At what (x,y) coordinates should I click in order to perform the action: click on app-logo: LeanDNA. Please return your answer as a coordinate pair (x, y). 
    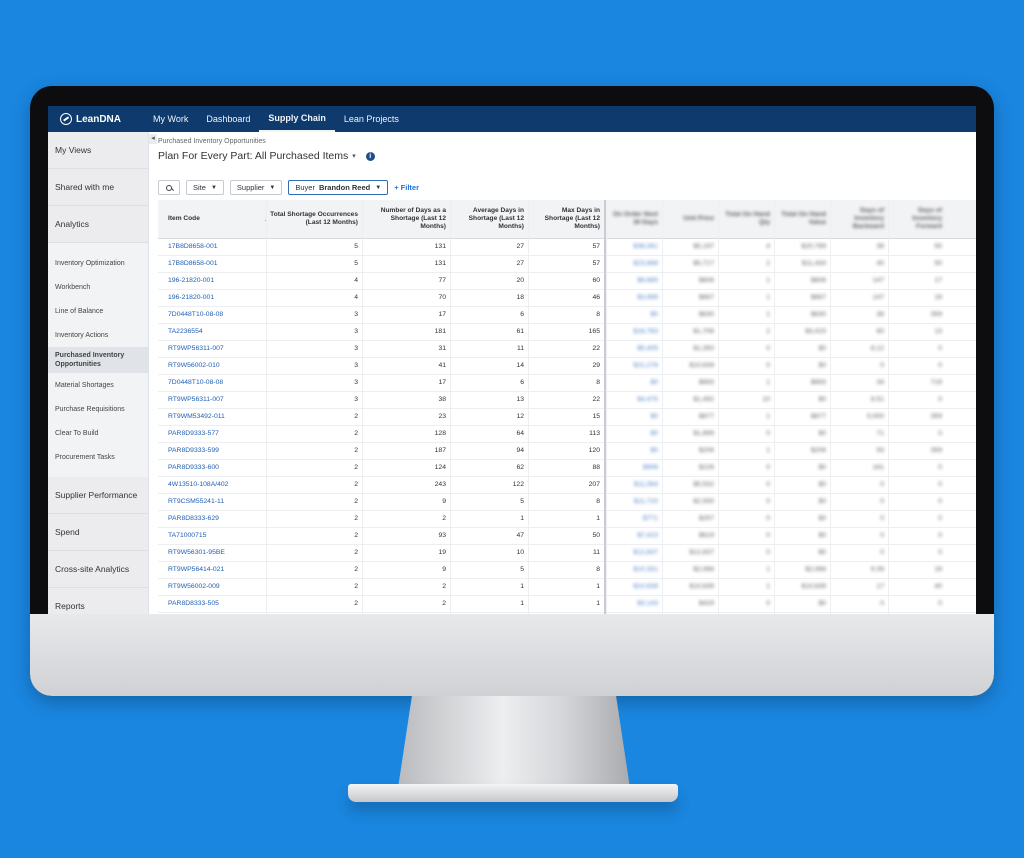
    Looking at the image, I should click on (96, 119).